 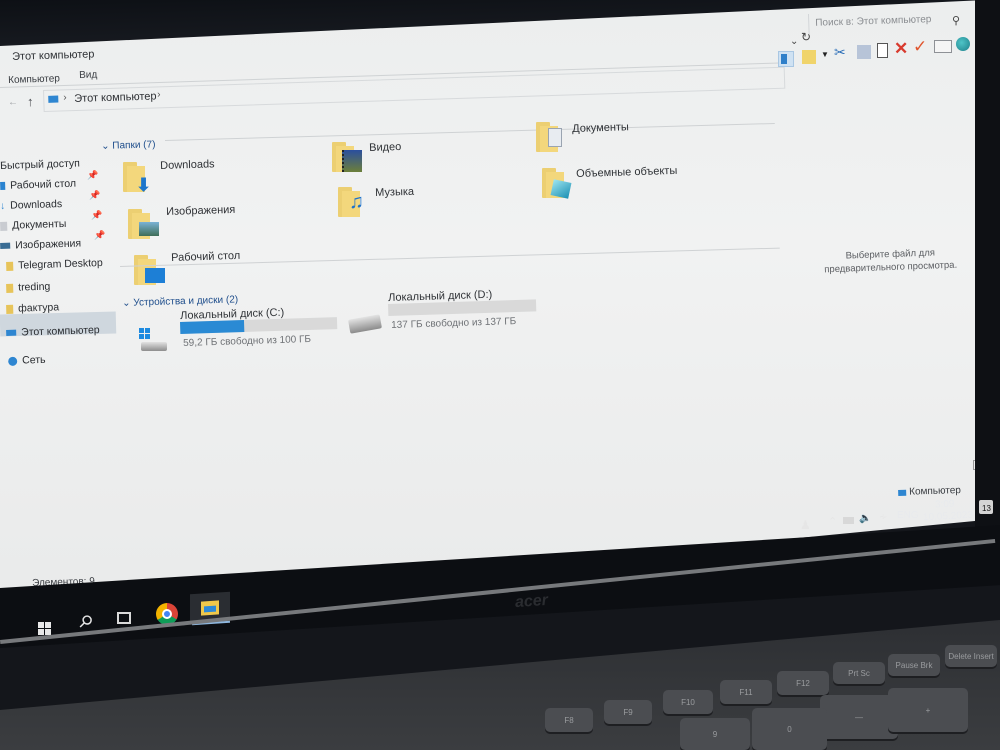 What do you see at coordinates (143, 224) in the screenshot?
I see `pictures-folder-icon` at bounding box center [143, 224].